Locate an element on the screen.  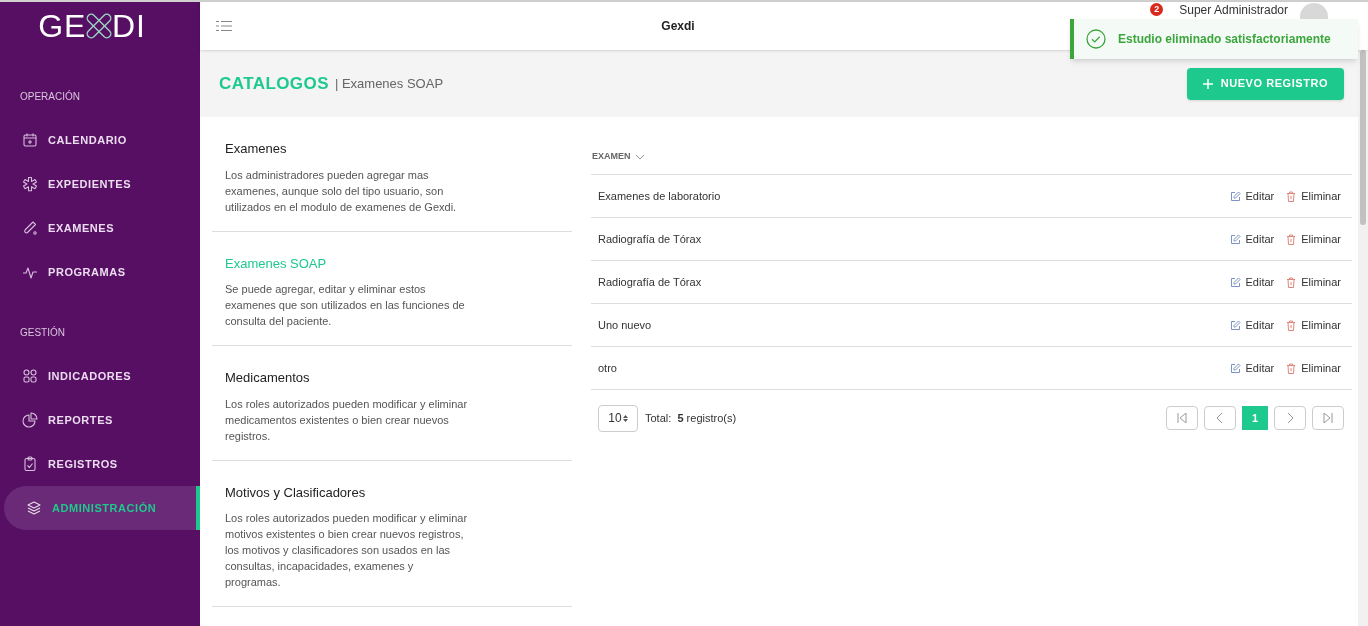
catalog-item: Motivos y Clasificadores Los roles autorizados pueden modificar y eliminar motivos existentes o bien crear nuevos registros, los motivos y clasificadores son usados en las consultas, incapacidades, examenes y programas. is located at coordinates (392, 533).